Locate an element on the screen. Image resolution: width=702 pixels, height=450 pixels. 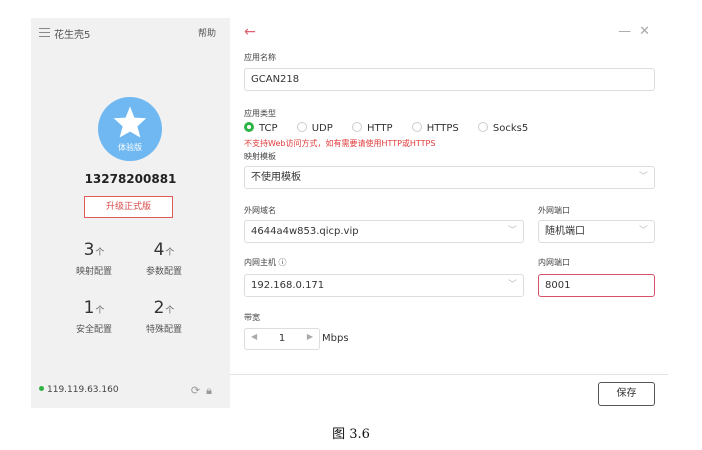
back-arrow-icon: ← is located at coordinates (250, 32).